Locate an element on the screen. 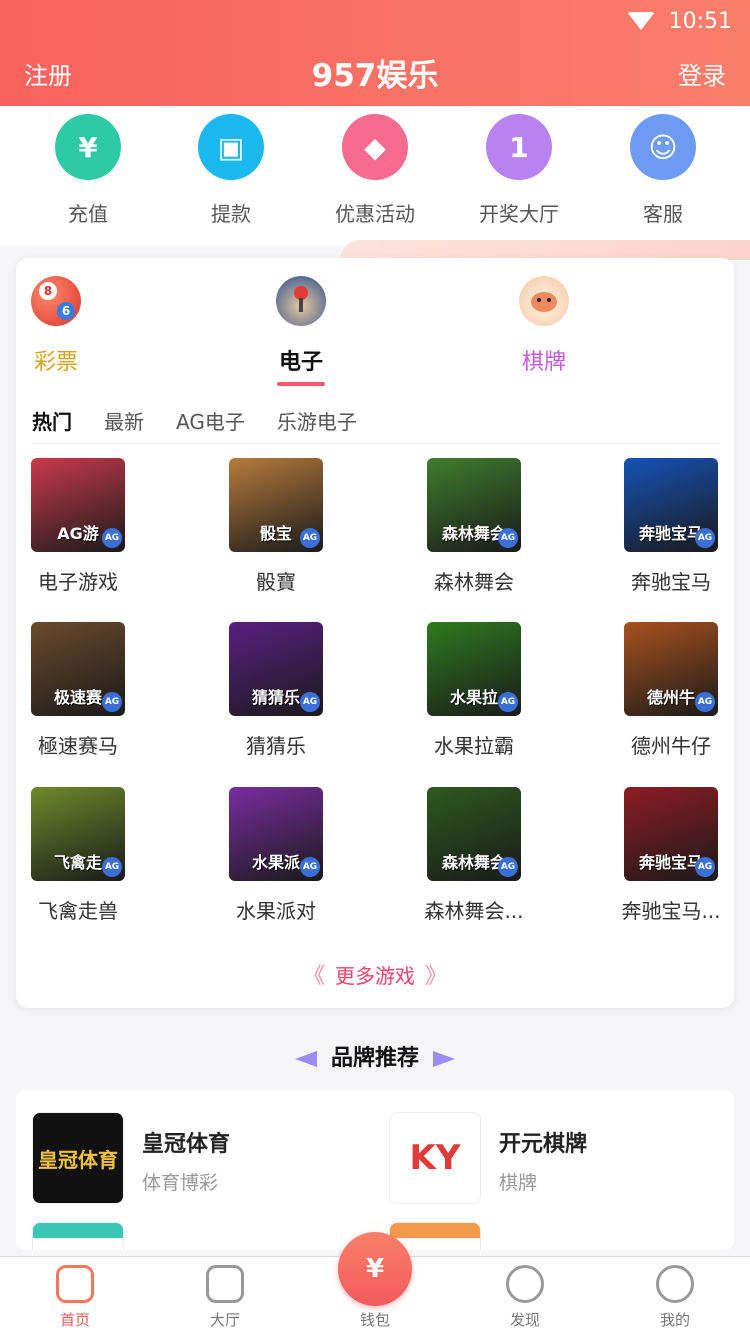  support-icon: ☺ is located at coordinates (663, 147).